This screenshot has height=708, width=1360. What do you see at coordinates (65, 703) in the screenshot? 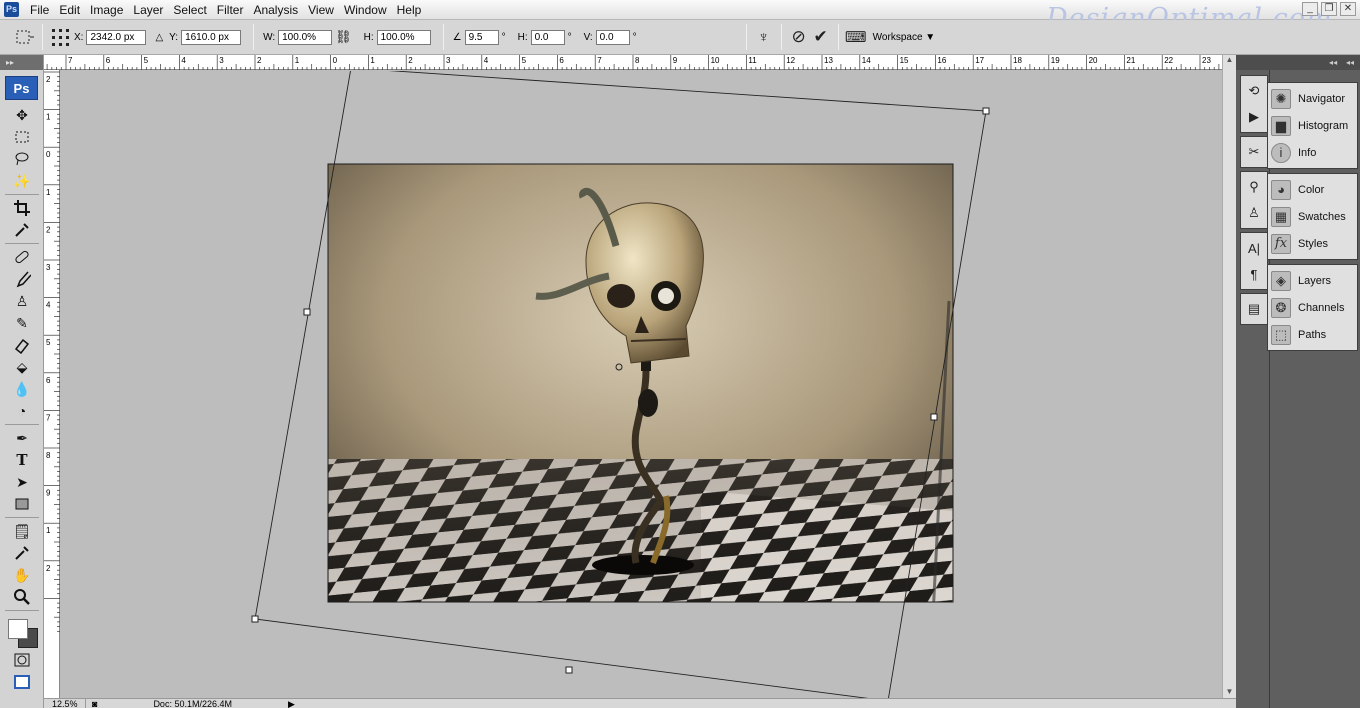
I see `zoom-level: 12.5%` at bounding box center [65, 703].